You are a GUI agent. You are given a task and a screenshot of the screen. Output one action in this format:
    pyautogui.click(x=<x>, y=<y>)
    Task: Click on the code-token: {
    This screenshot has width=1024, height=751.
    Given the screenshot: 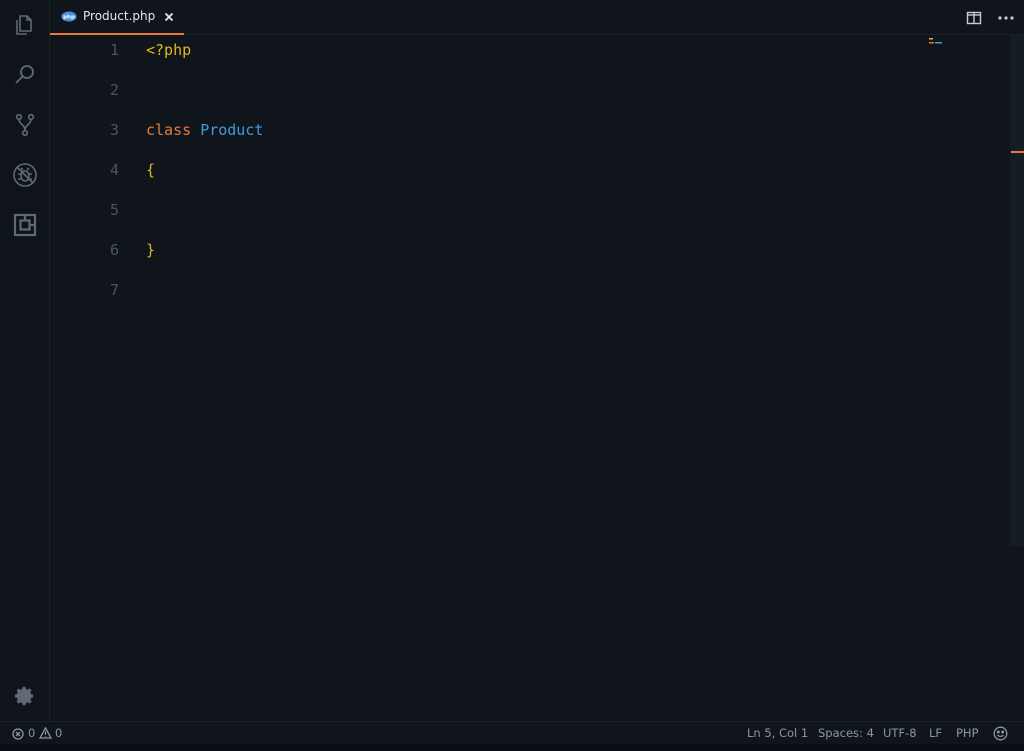 What is the action you would take?
    pyautogui.click(x=151, y=170)
    